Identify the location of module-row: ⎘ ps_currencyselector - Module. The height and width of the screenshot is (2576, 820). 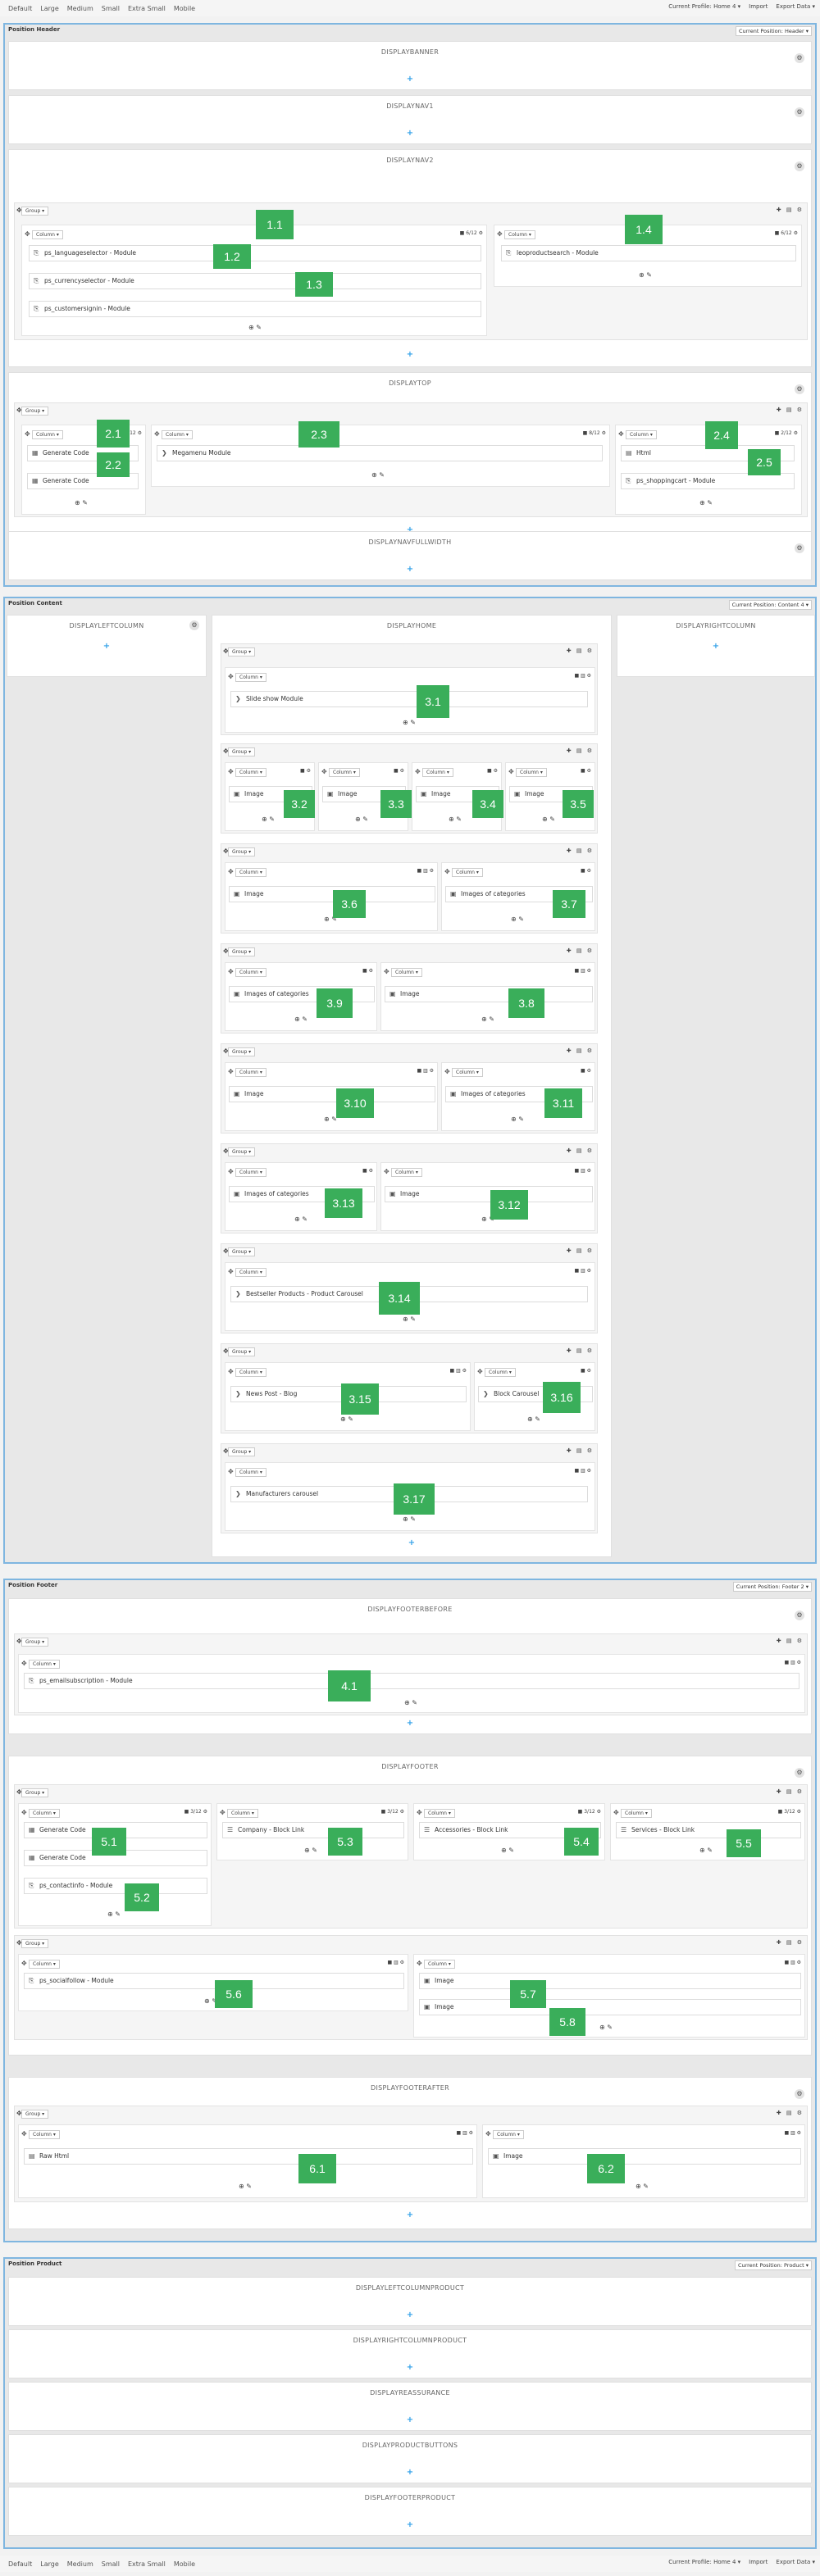
(255, 281).